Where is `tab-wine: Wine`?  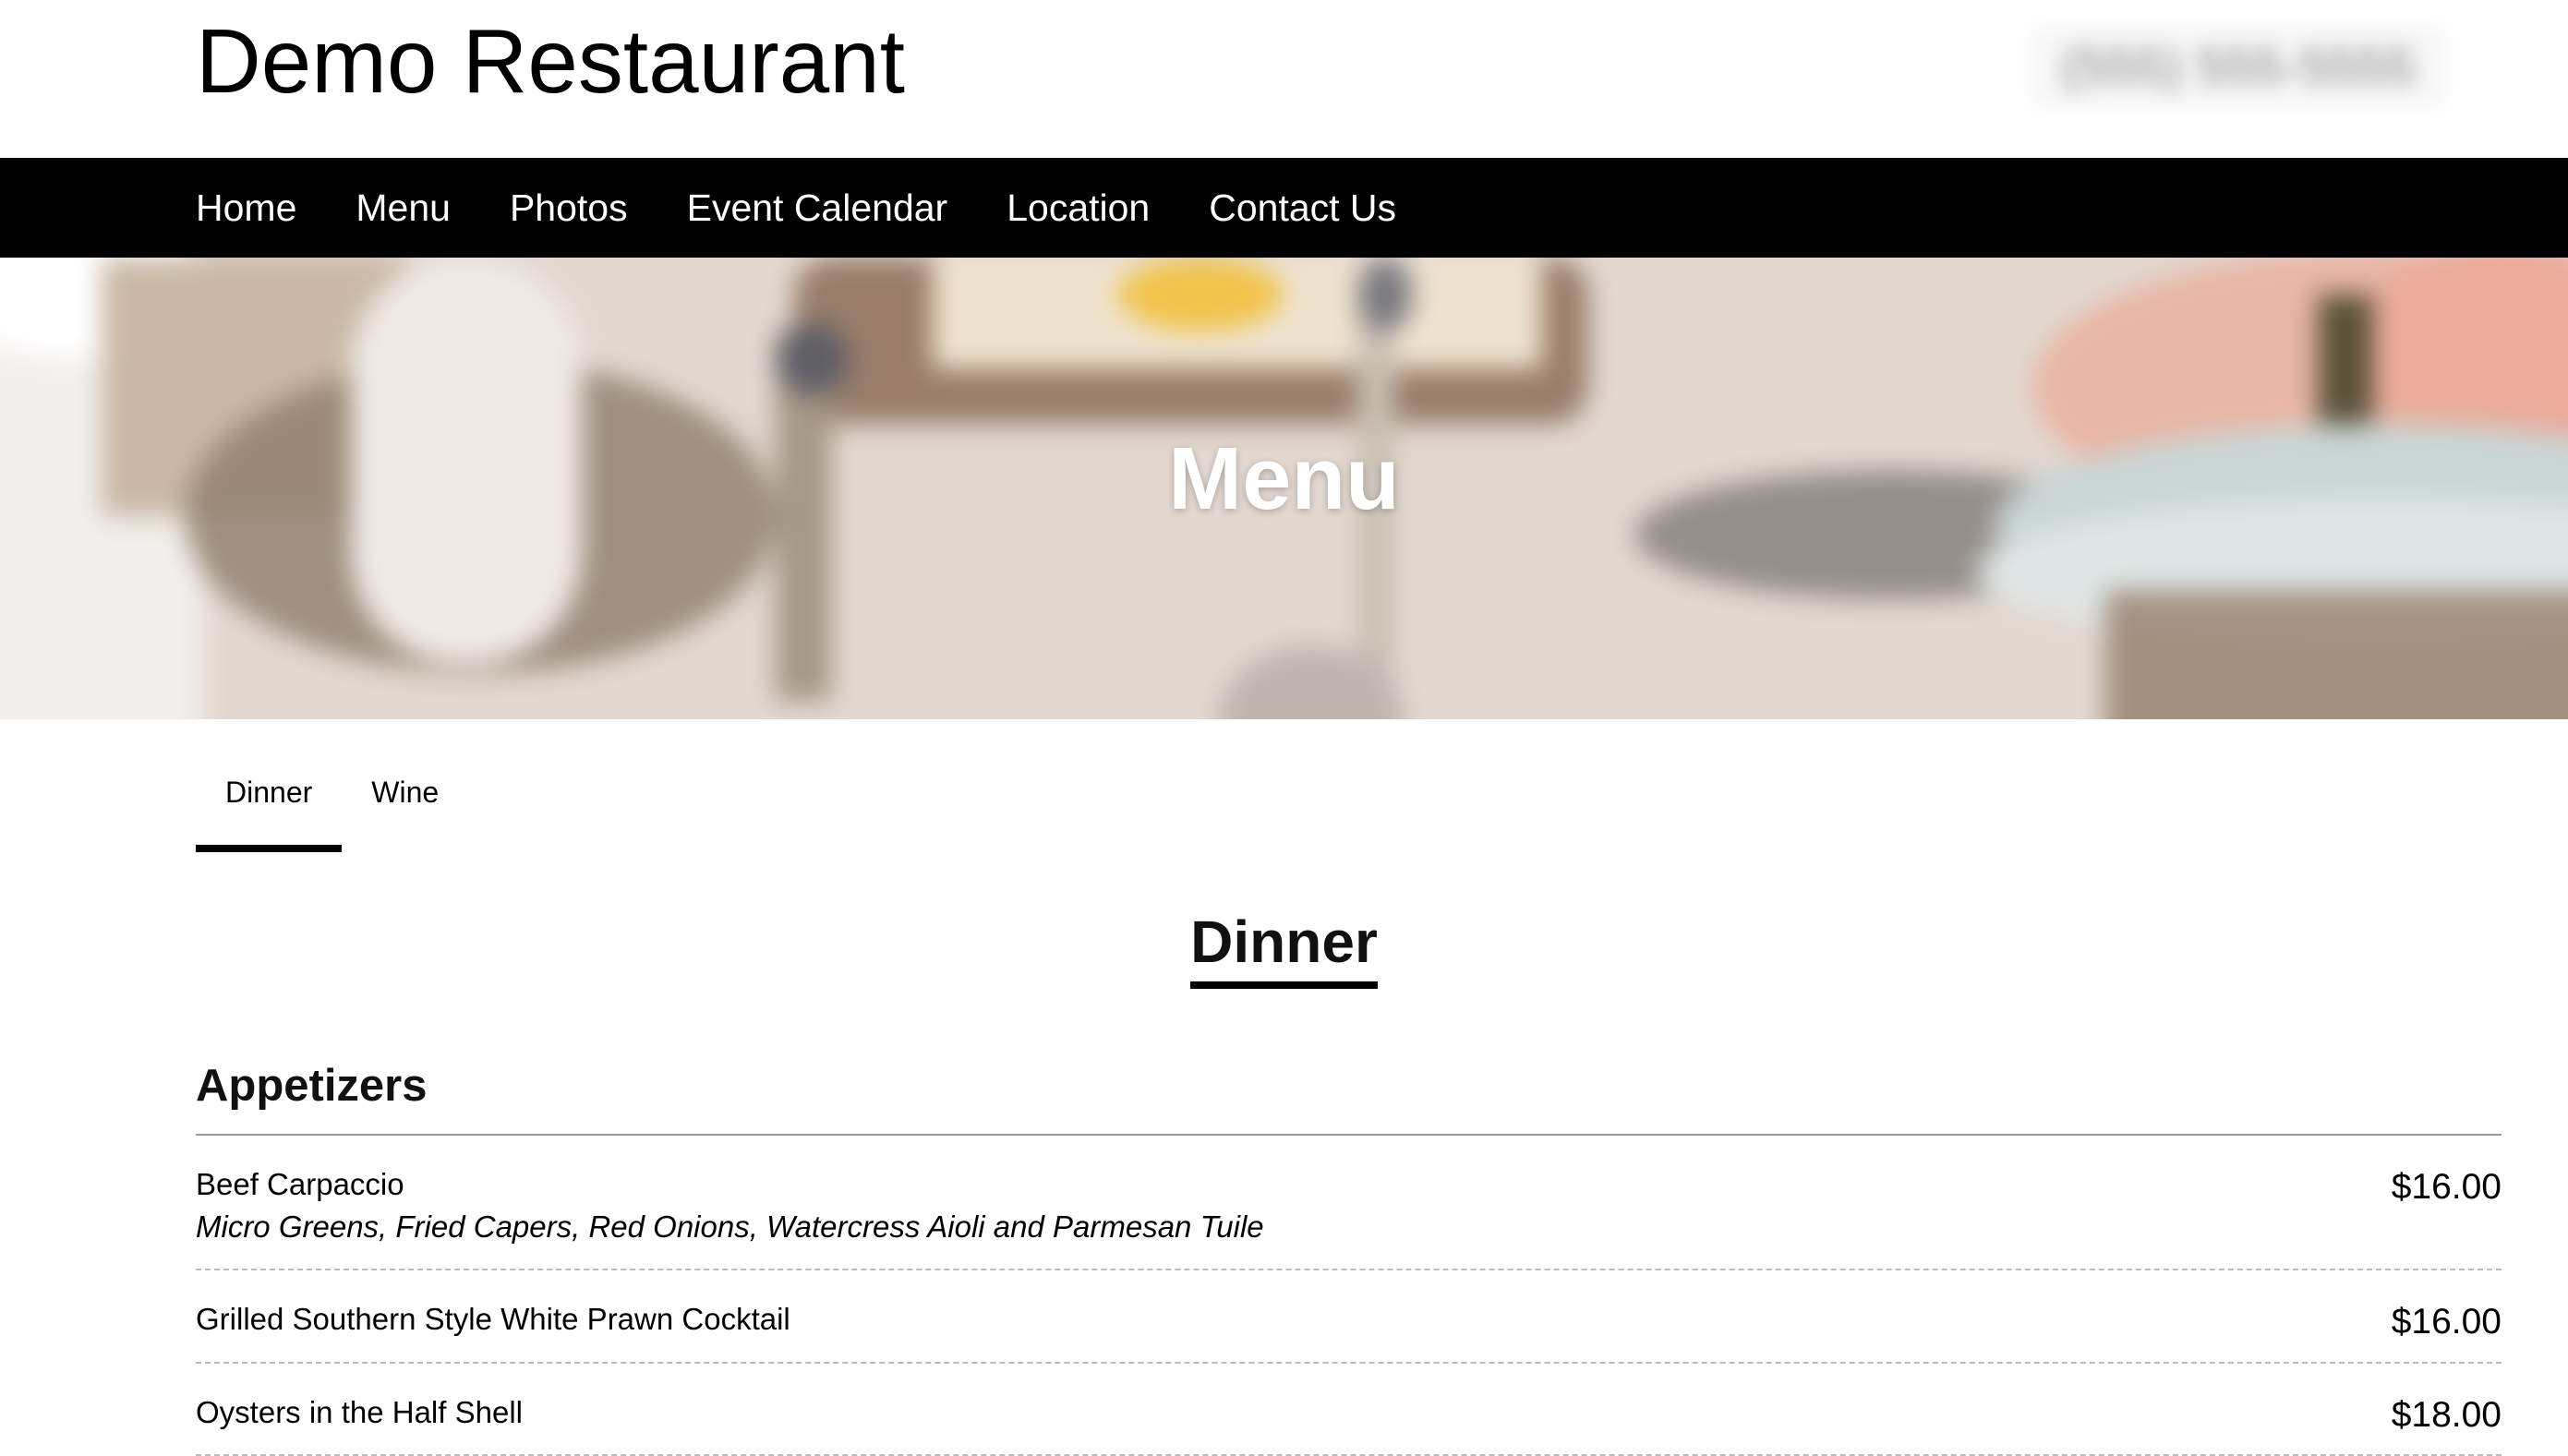 tab-wine: Wine is located at coordinates (405, 804).